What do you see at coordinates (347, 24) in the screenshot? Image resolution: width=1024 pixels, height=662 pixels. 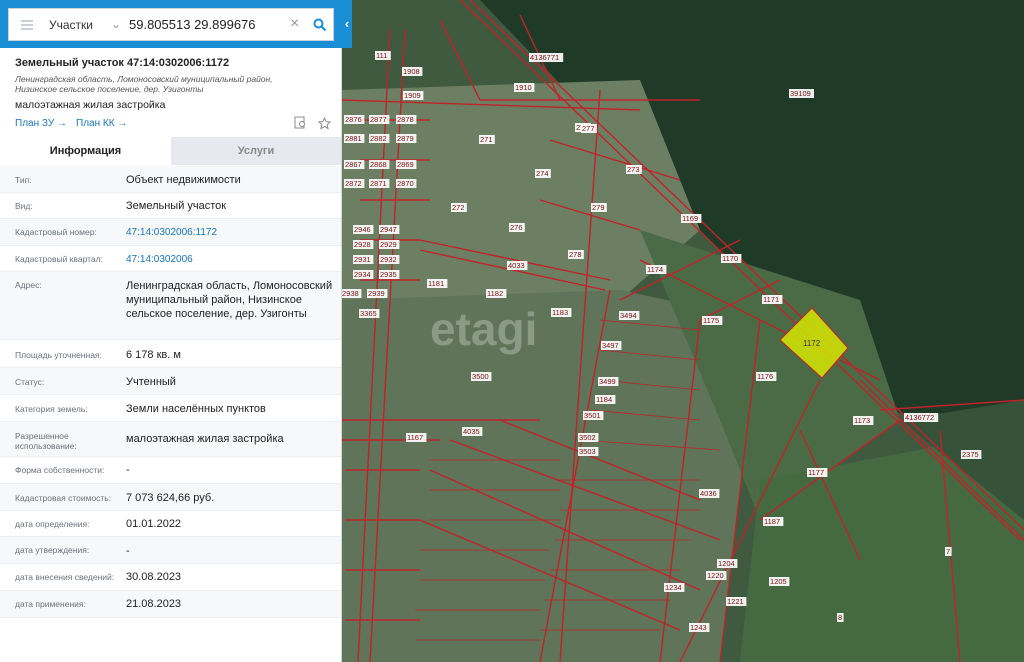 I see `collapse-panel-button: ‹` at bounding box center [347, 24].